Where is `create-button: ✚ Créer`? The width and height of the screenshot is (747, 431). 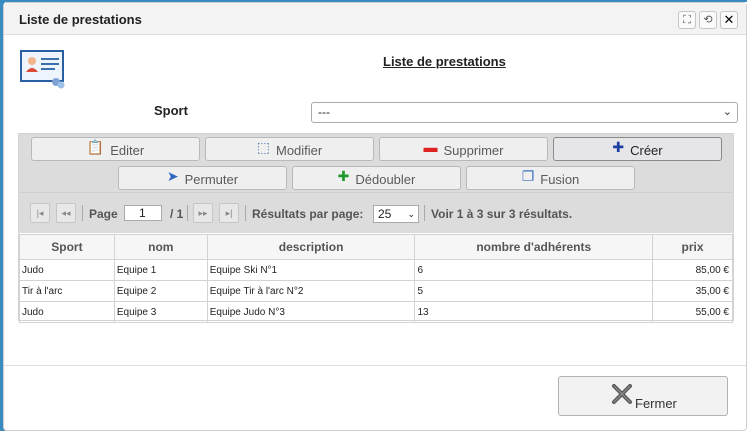 create-button: ✚ Créer is located at coordinates (637, 149).